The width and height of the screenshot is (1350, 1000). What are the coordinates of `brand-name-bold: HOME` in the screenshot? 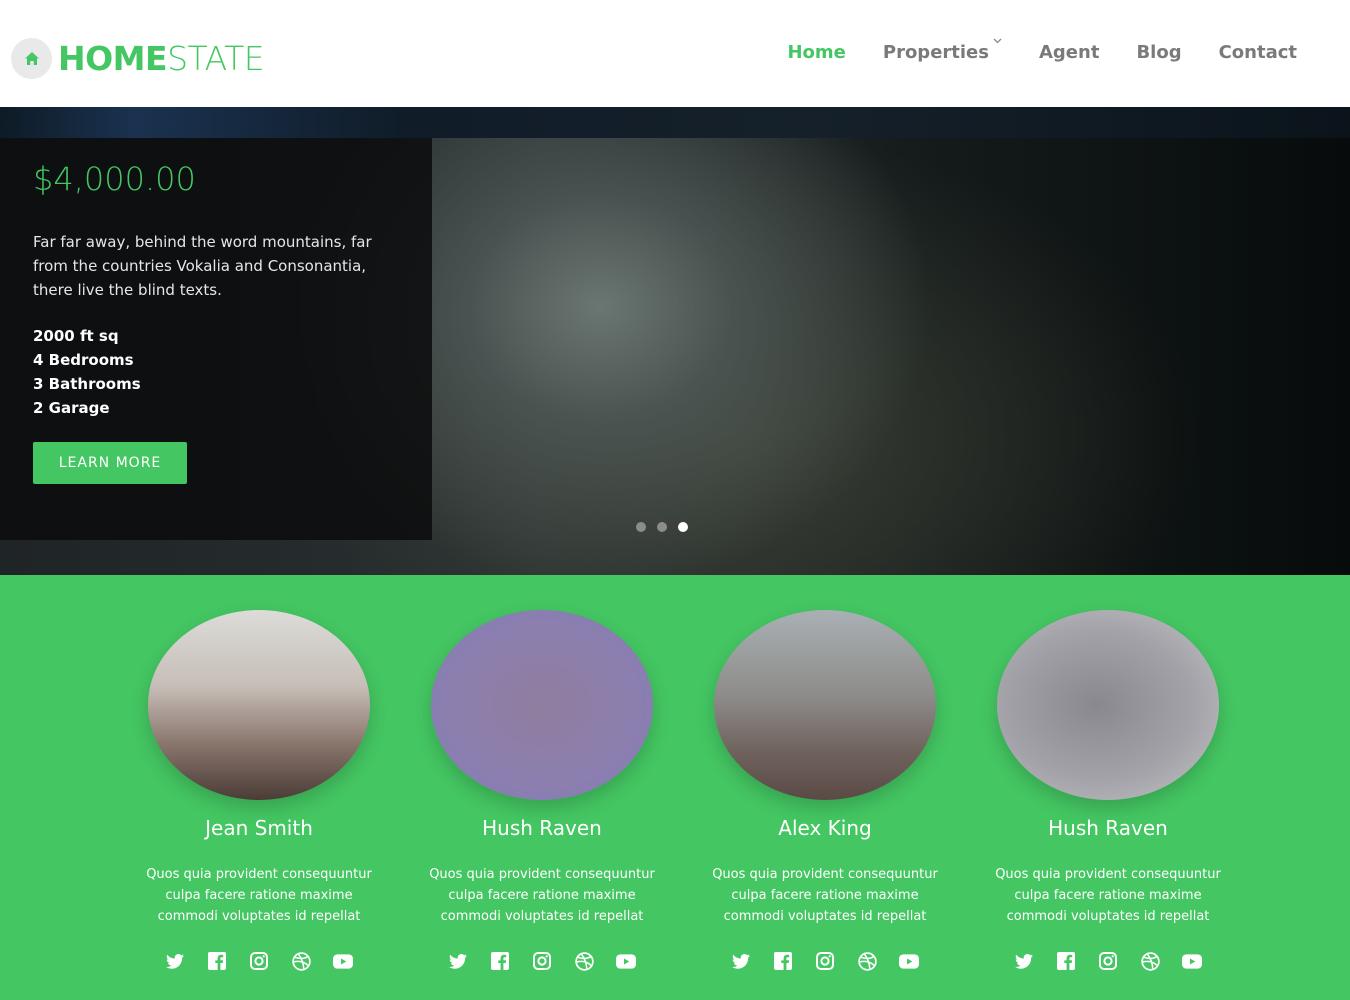 It's located at (113, 58).